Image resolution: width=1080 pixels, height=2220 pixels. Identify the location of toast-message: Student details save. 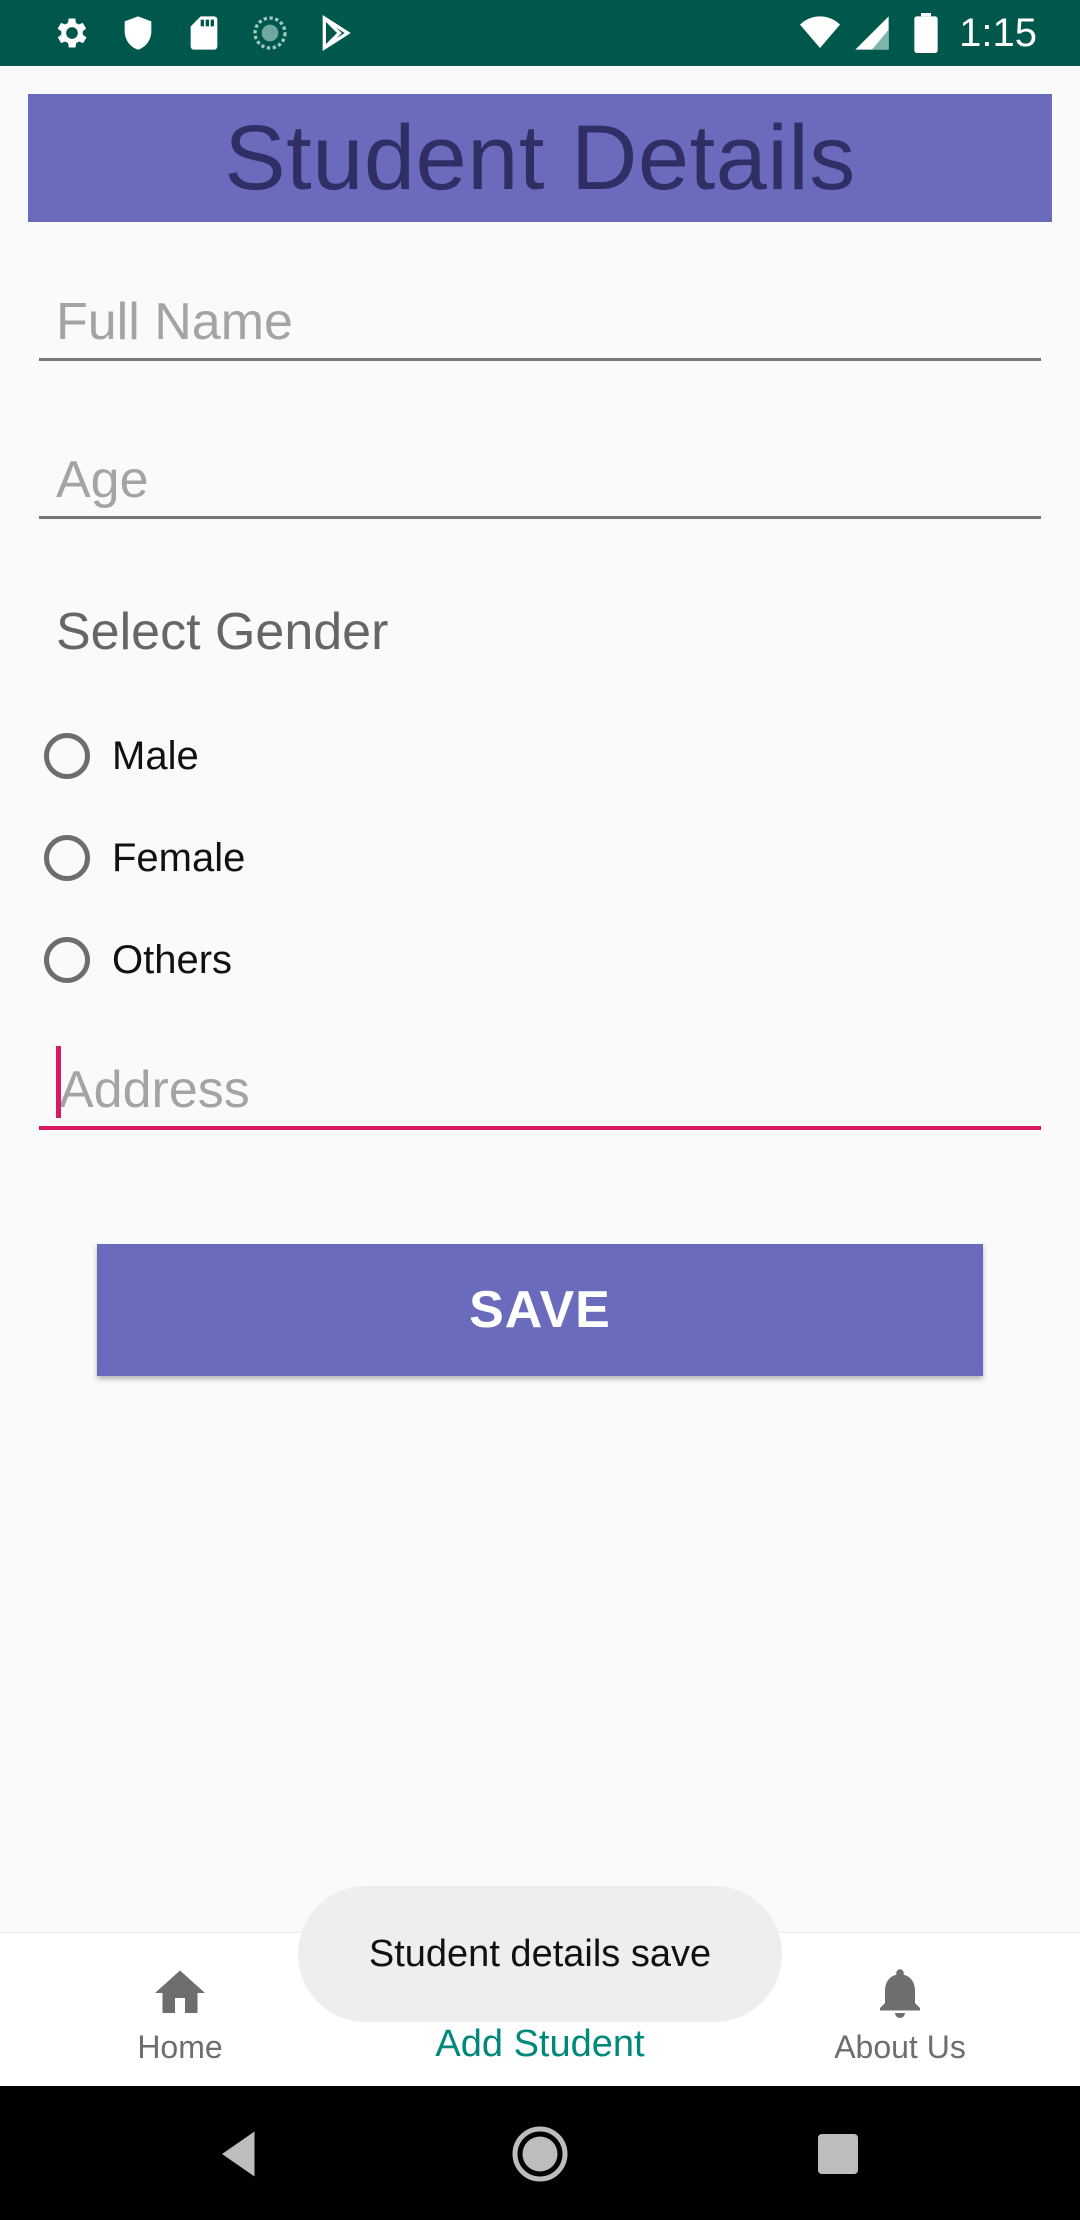
(540, 1954).